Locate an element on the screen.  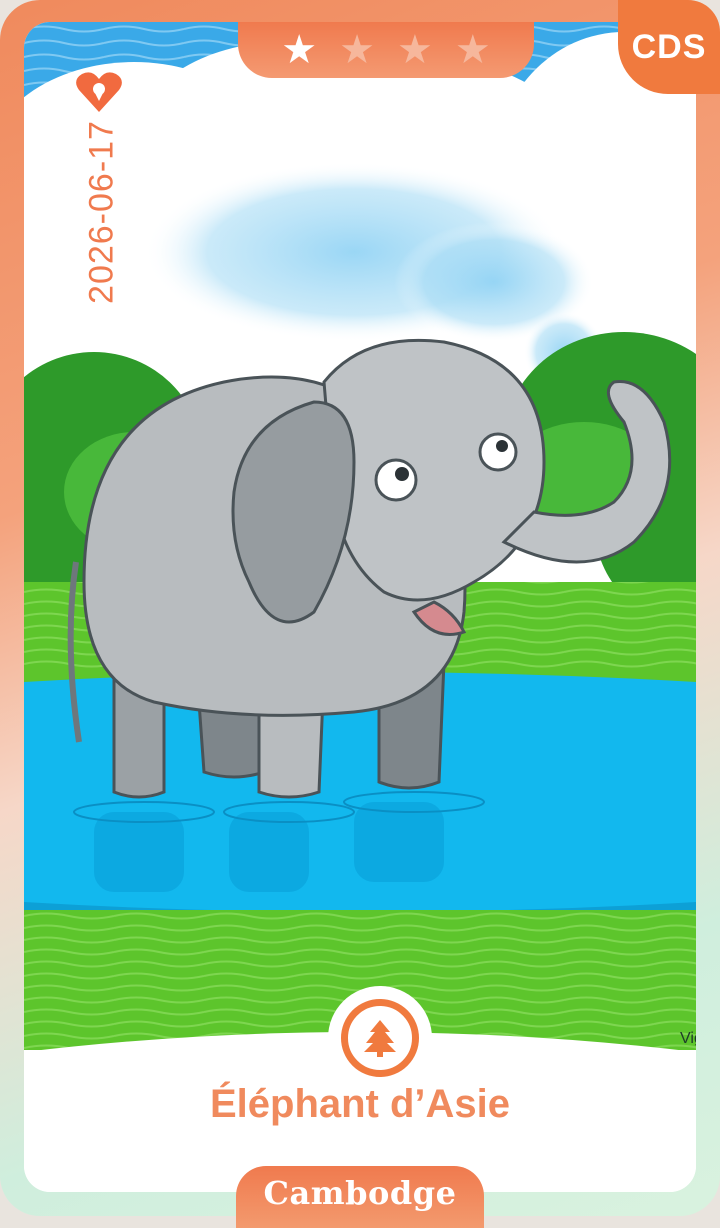
habitat-ring is located at coordinates (380, 1038).